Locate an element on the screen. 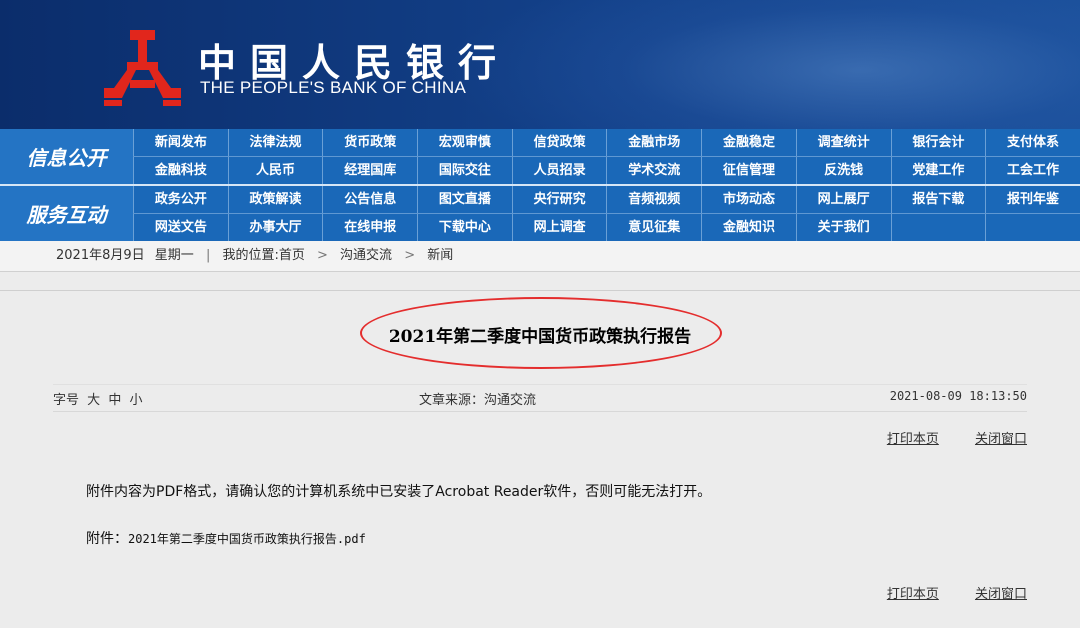 The width and height of the screenshot is (1080, 628). pboc-logo-icon is located at coordinates (142, 68).